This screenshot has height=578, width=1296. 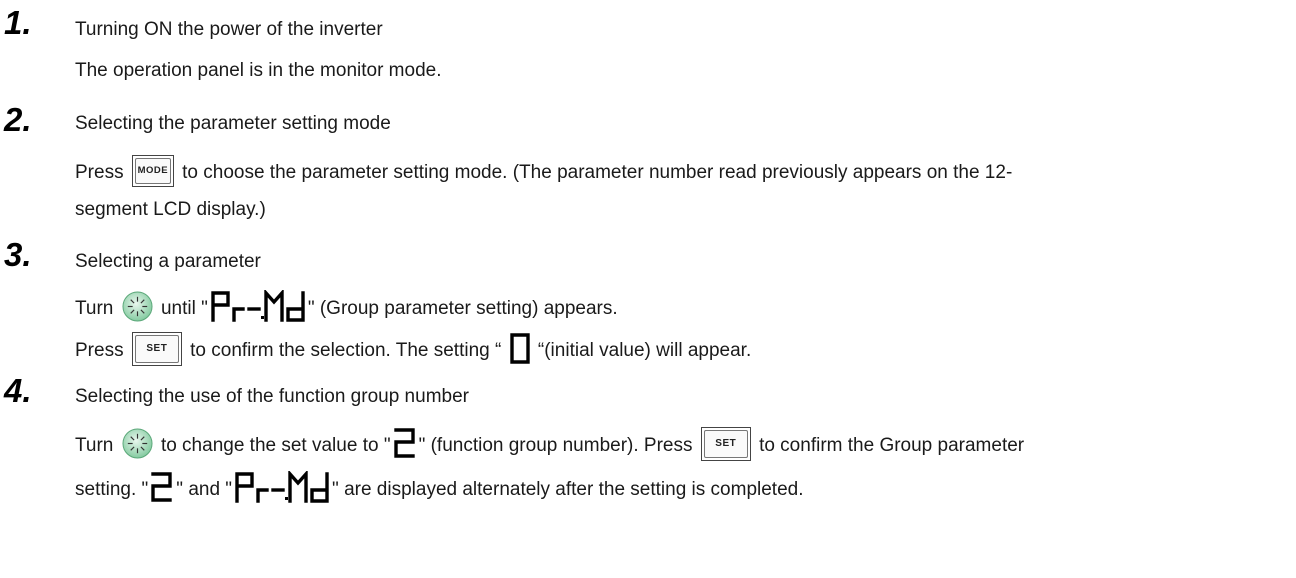 What do you see at coordinates (18, 390) in the screenshot?
I see `step-number-4: 4.` at bounding box center [18, 390].